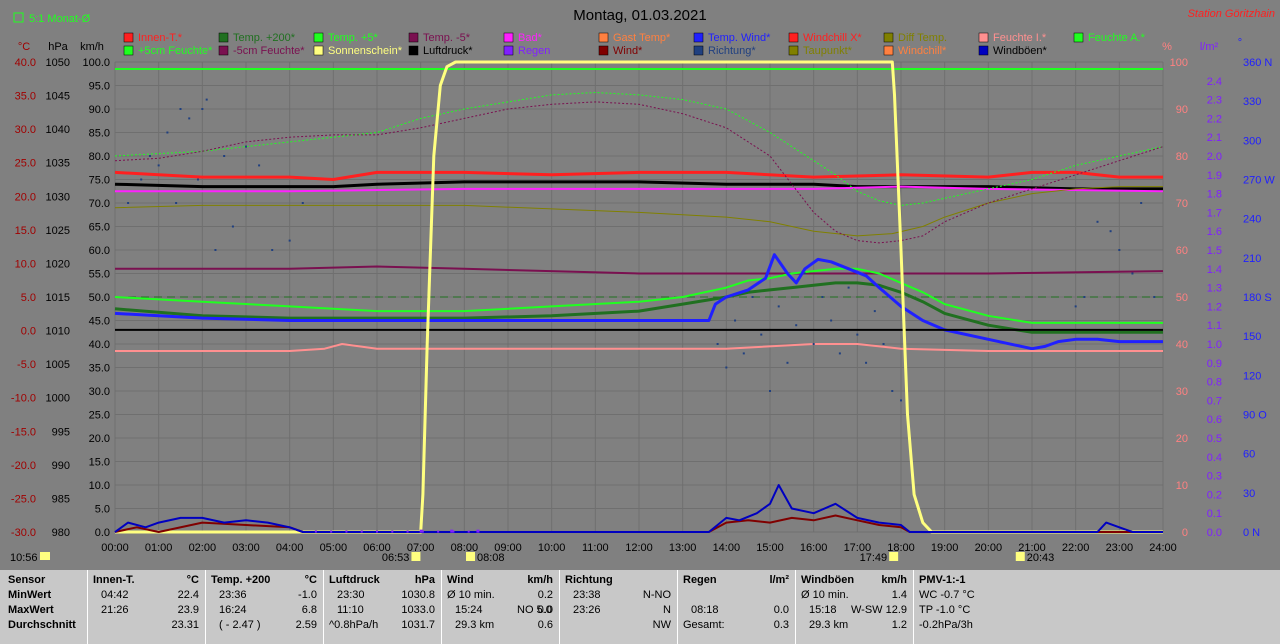 This screenshot has height=644, width=1280. Describe the element at coordinates (146, 609) in the screenshot. I see `innen-column: Innen-T. °C 04:42 22.4 21:26 23.9 23.31` at that location.